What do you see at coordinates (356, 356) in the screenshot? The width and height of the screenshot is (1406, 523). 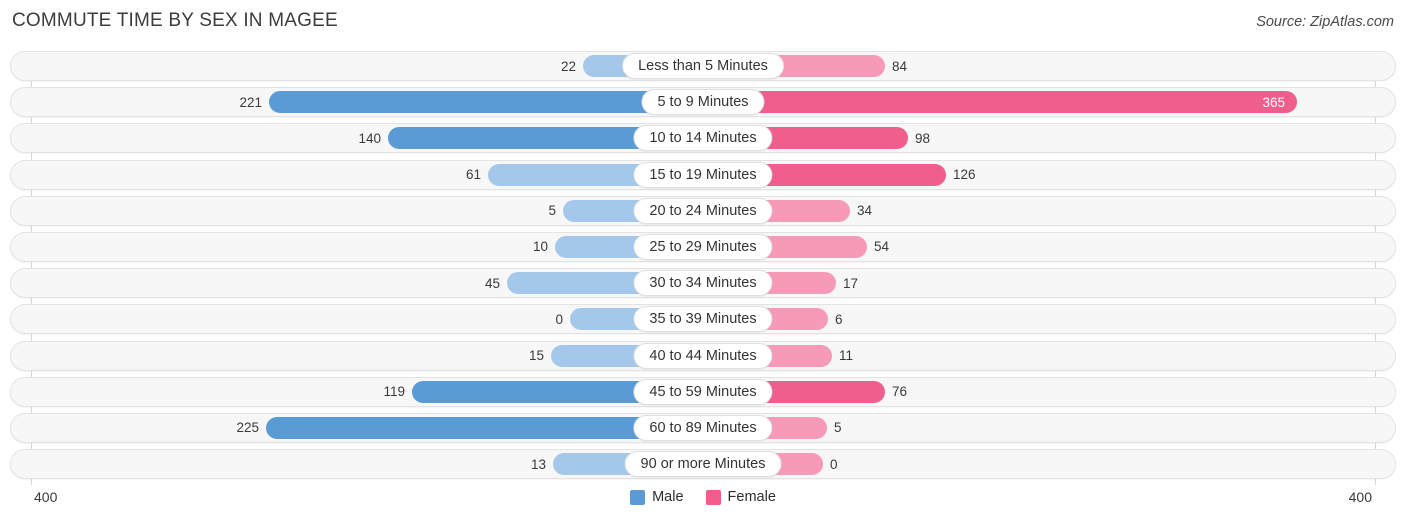 I see `male-half: 15` at bounding box center [356, 356].